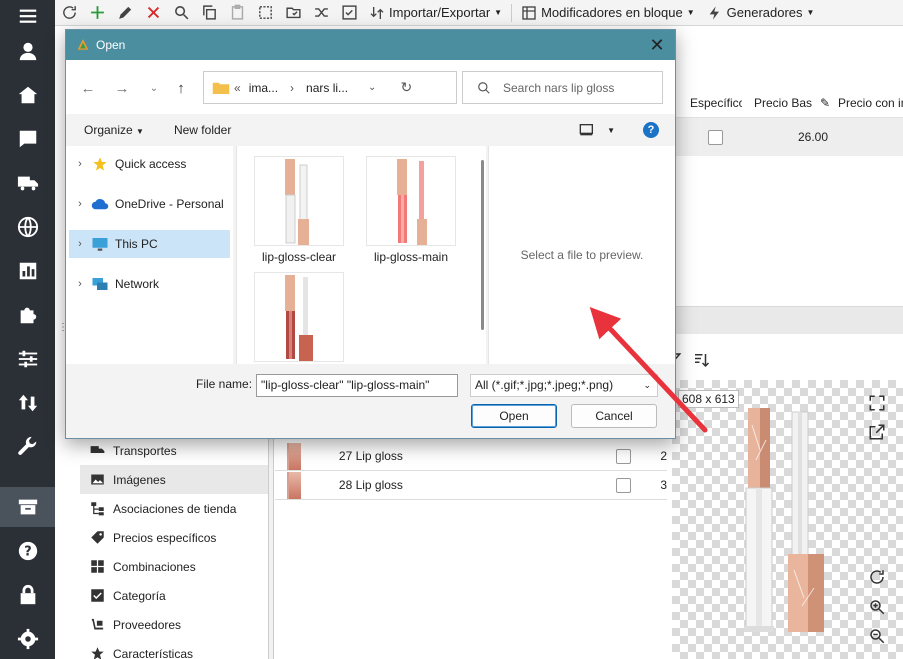  Describe the element at coordinates (377, 12) in the screenshot. I see `import-export-icon` at that location.